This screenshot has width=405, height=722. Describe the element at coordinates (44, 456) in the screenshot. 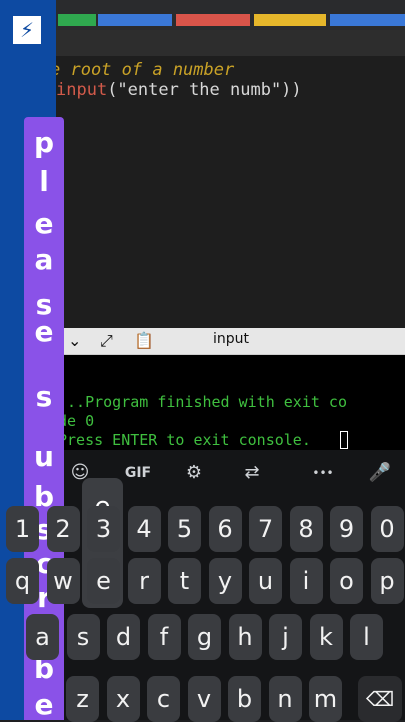

I see `subscribe-letter: u` at that location.